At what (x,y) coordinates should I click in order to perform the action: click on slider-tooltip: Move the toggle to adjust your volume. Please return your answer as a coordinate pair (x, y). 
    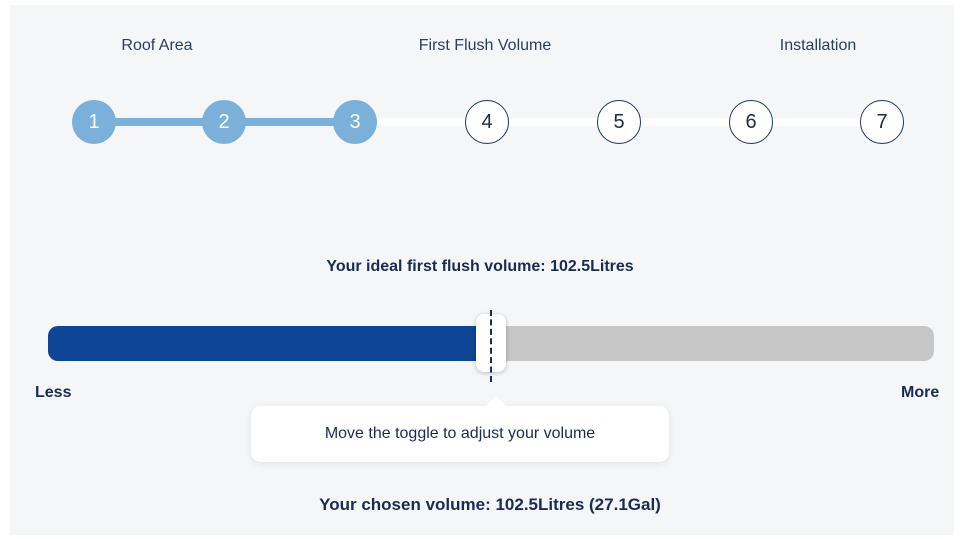
    Looking at the image, I should click on (460, 429).